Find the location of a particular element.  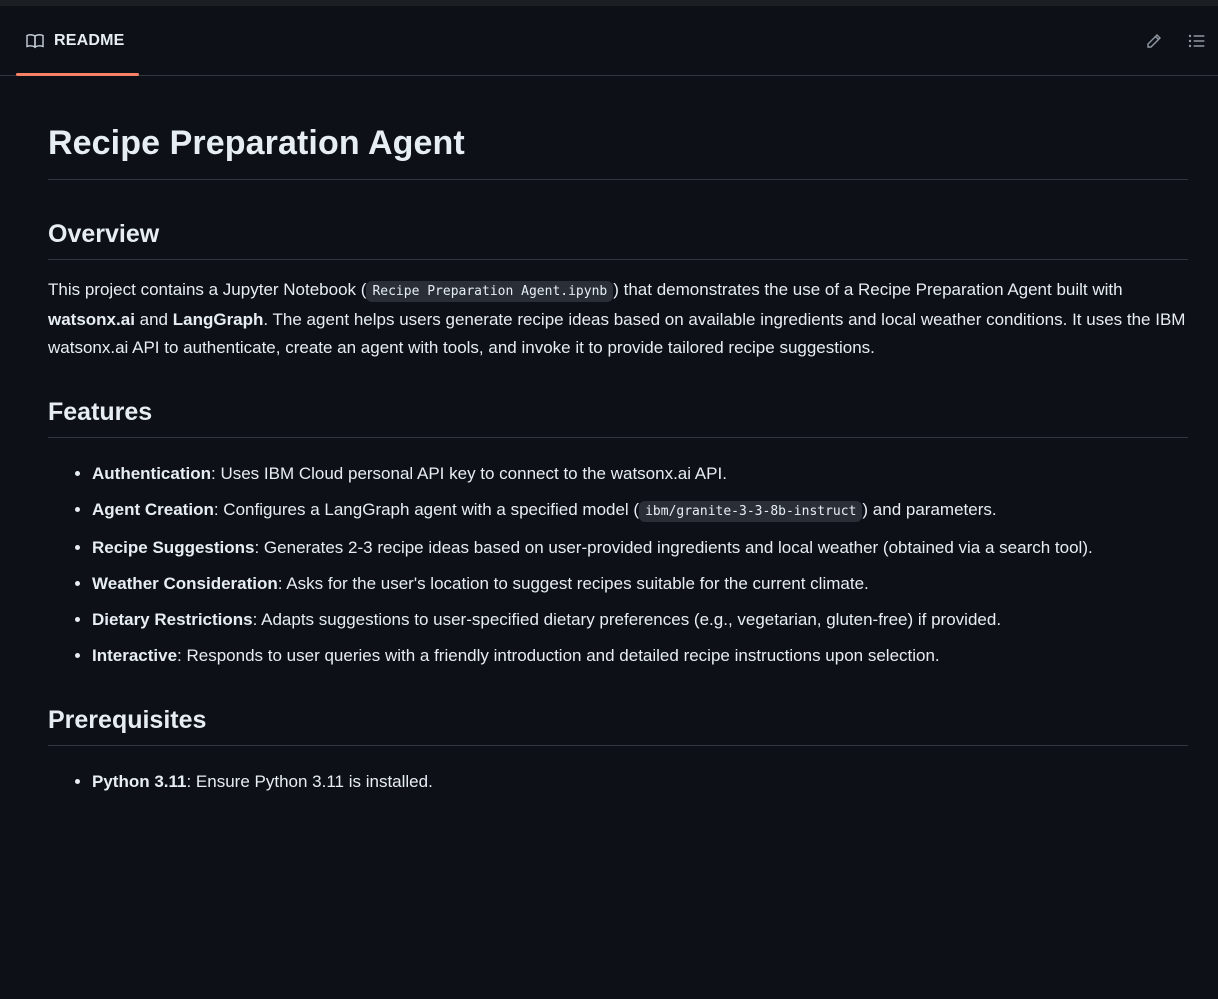

feature-label: Interactive is located at coordinates (135, 655).